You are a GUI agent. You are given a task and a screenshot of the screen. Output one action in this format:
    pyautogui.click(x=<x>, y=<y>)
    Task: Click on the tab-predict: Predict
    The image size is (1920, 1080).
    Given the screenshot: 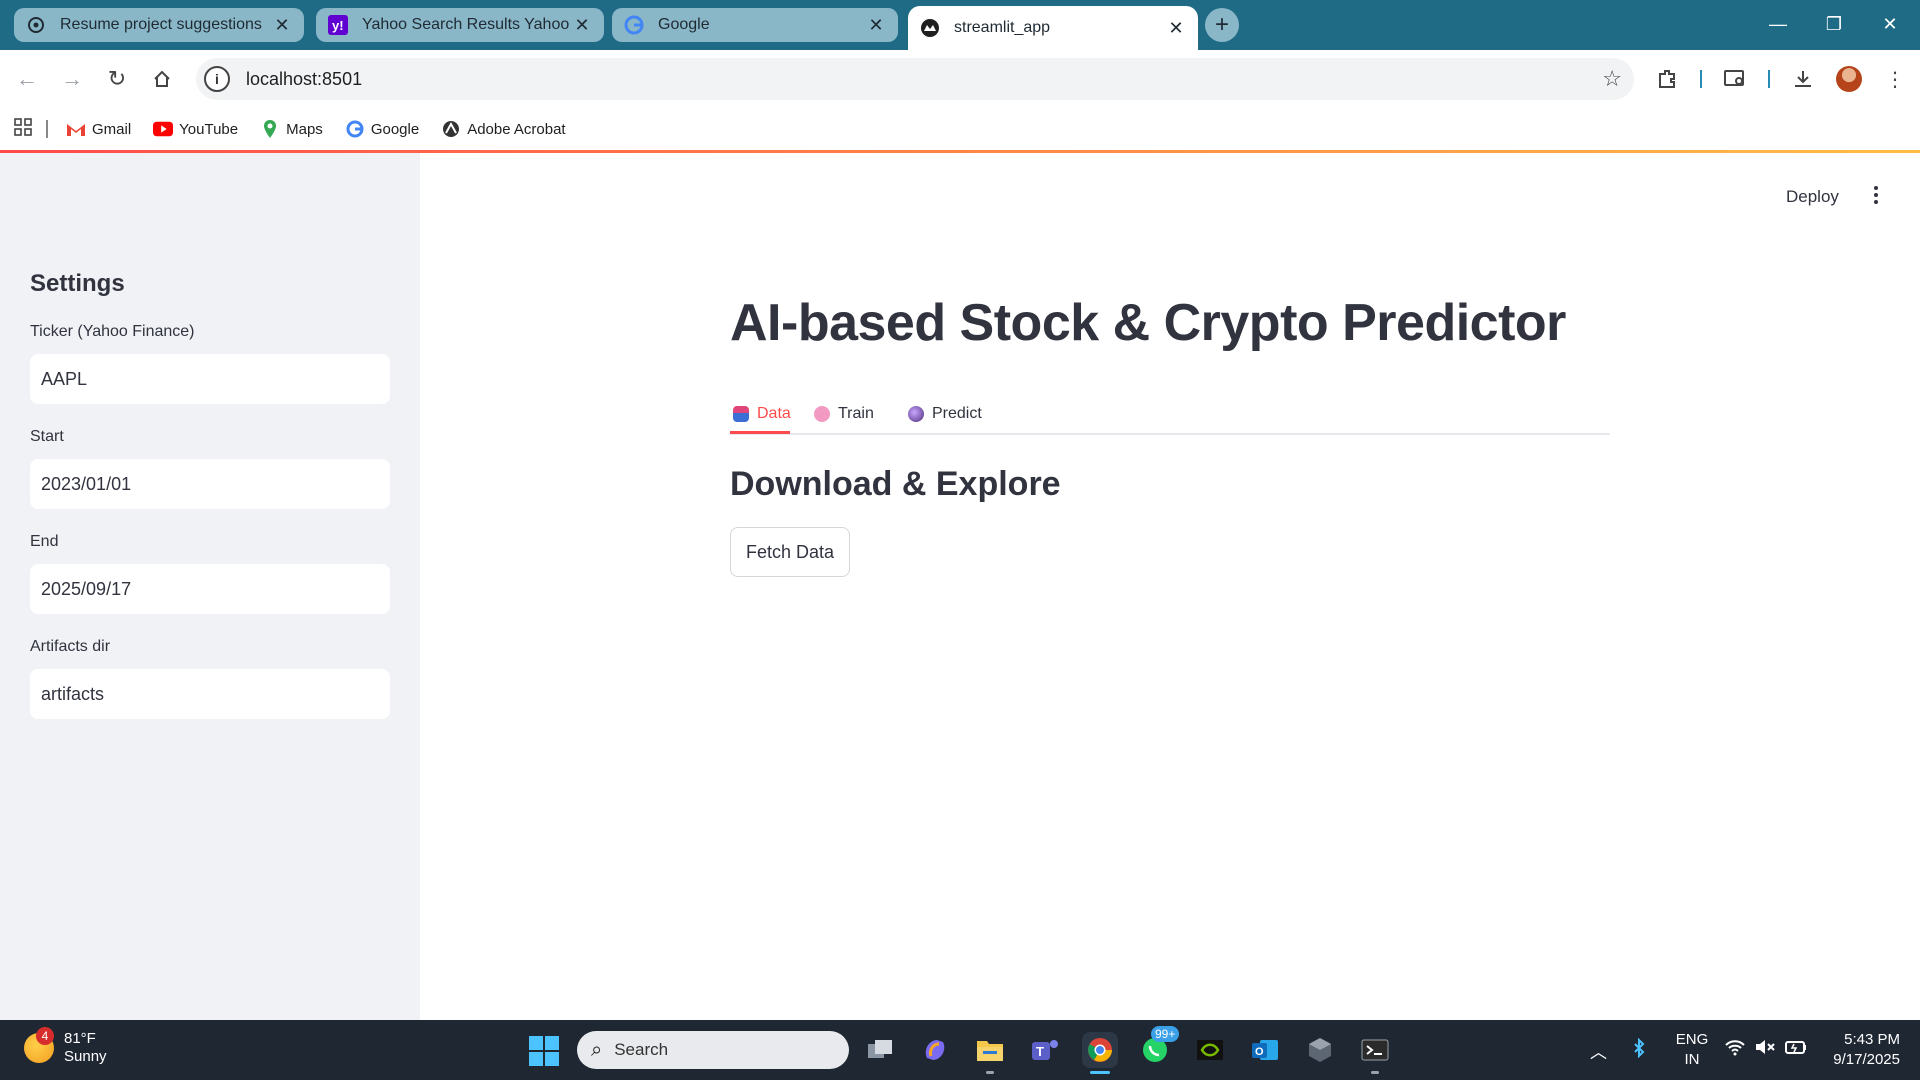 What is the action you would take?
    pyautogui.click(x=945, y=414)
    